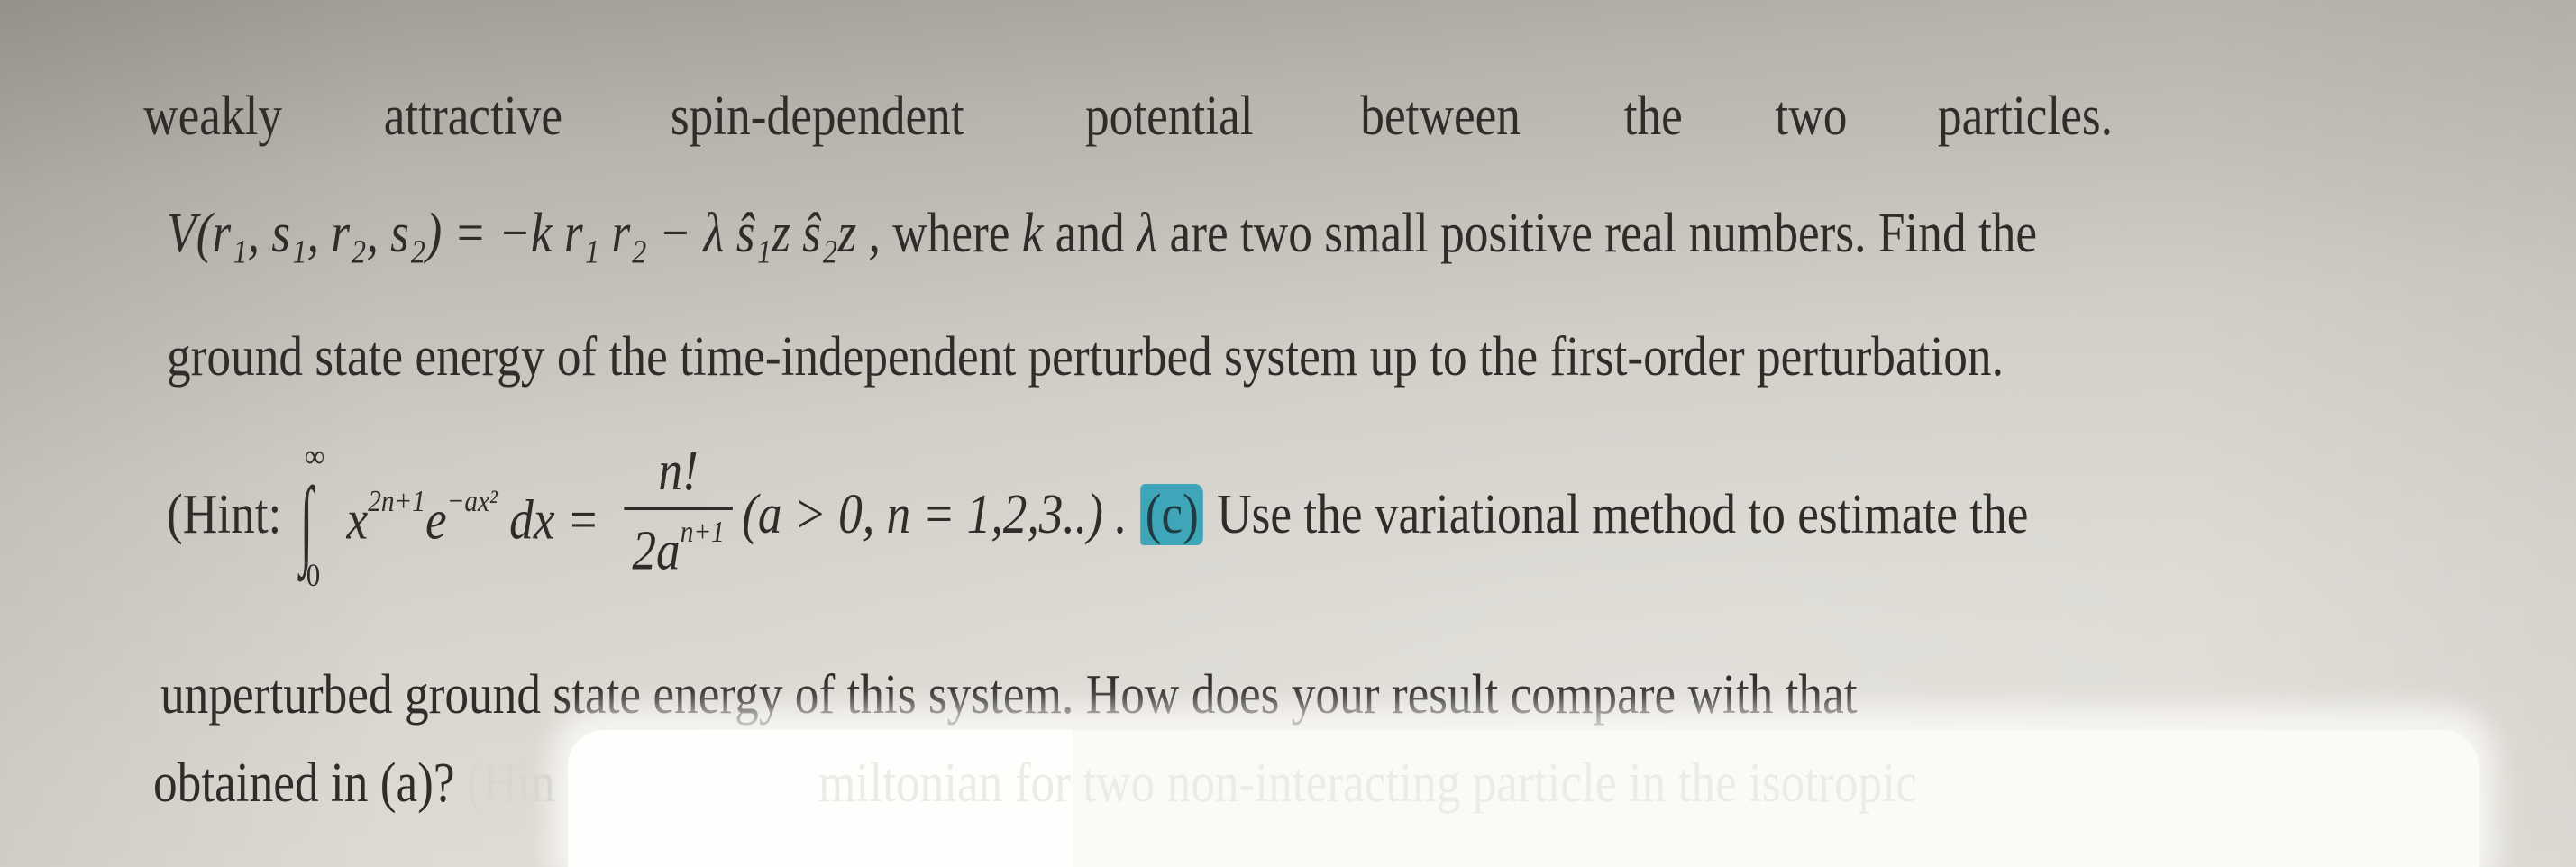 Image resolution: width=2576 pixels, height=867 pixels. What do you see at coordinates (702, 532) in the screenshot?
I see `denominator-exponent: n+1` at bounding box center [702, 532].